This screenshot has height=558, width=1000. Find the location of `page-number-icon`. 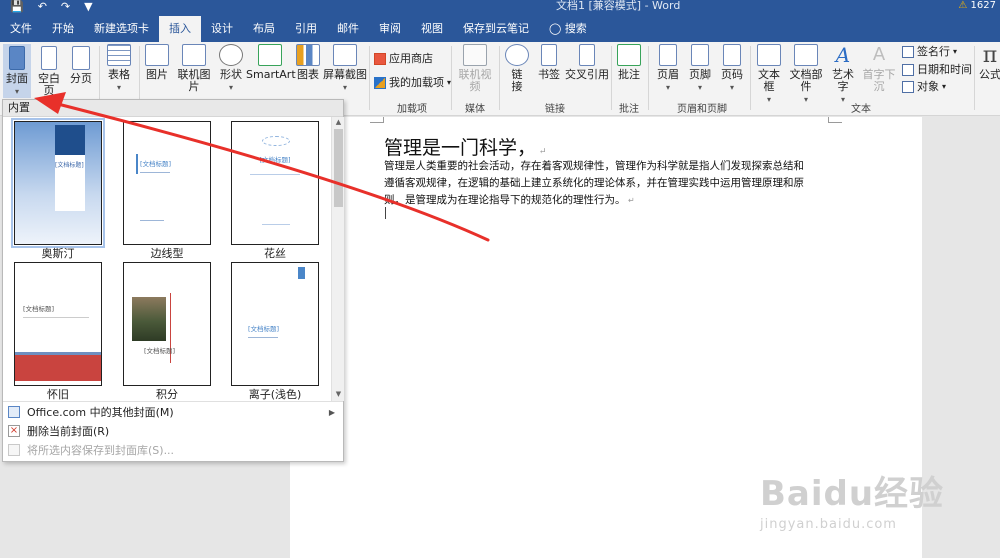

page-number-icon is located at coordinates (732, 55).